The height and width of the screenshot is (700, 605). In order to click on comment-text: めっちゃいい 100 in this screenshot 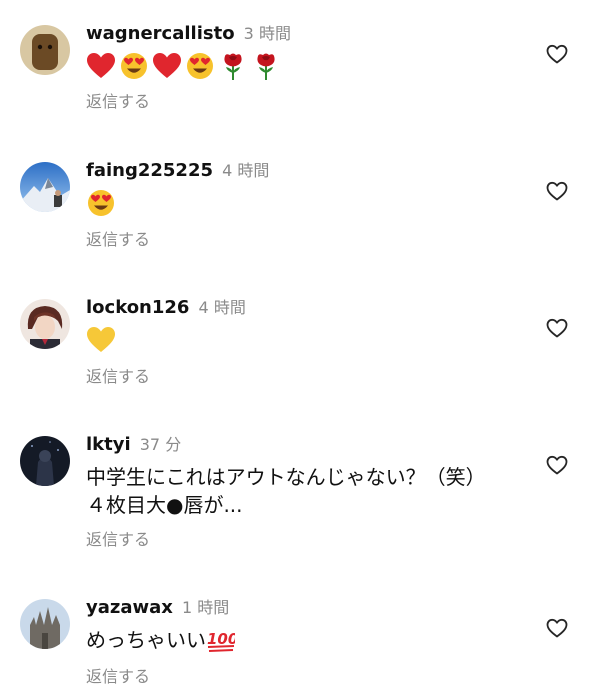, I will do `click(162, 643)`.